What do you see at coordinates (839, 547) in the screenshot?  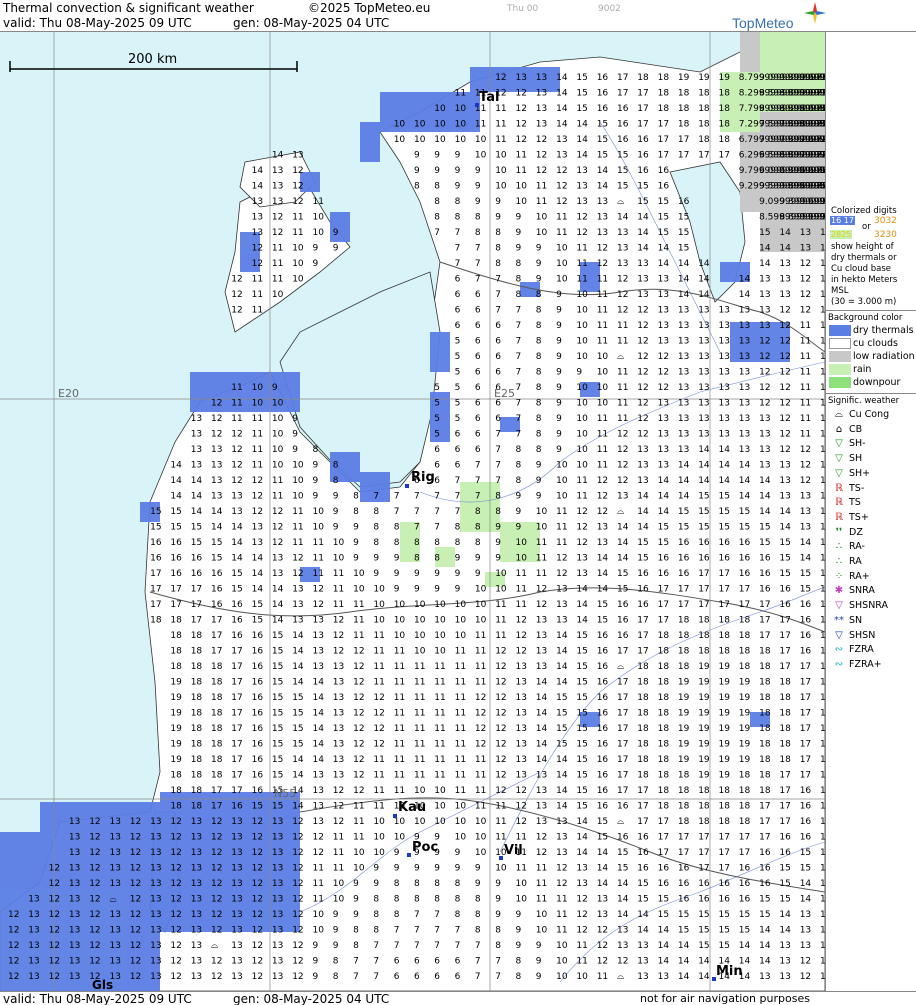 I see `rain-light-icon: ∴` at bounding box center [839, 547].